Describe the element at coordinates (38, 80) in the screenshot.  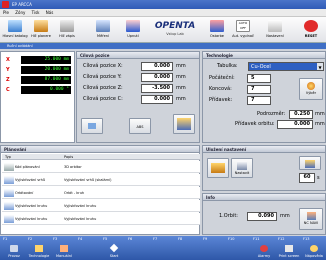
I see `position-z: Z 87.000 mm` at that location.